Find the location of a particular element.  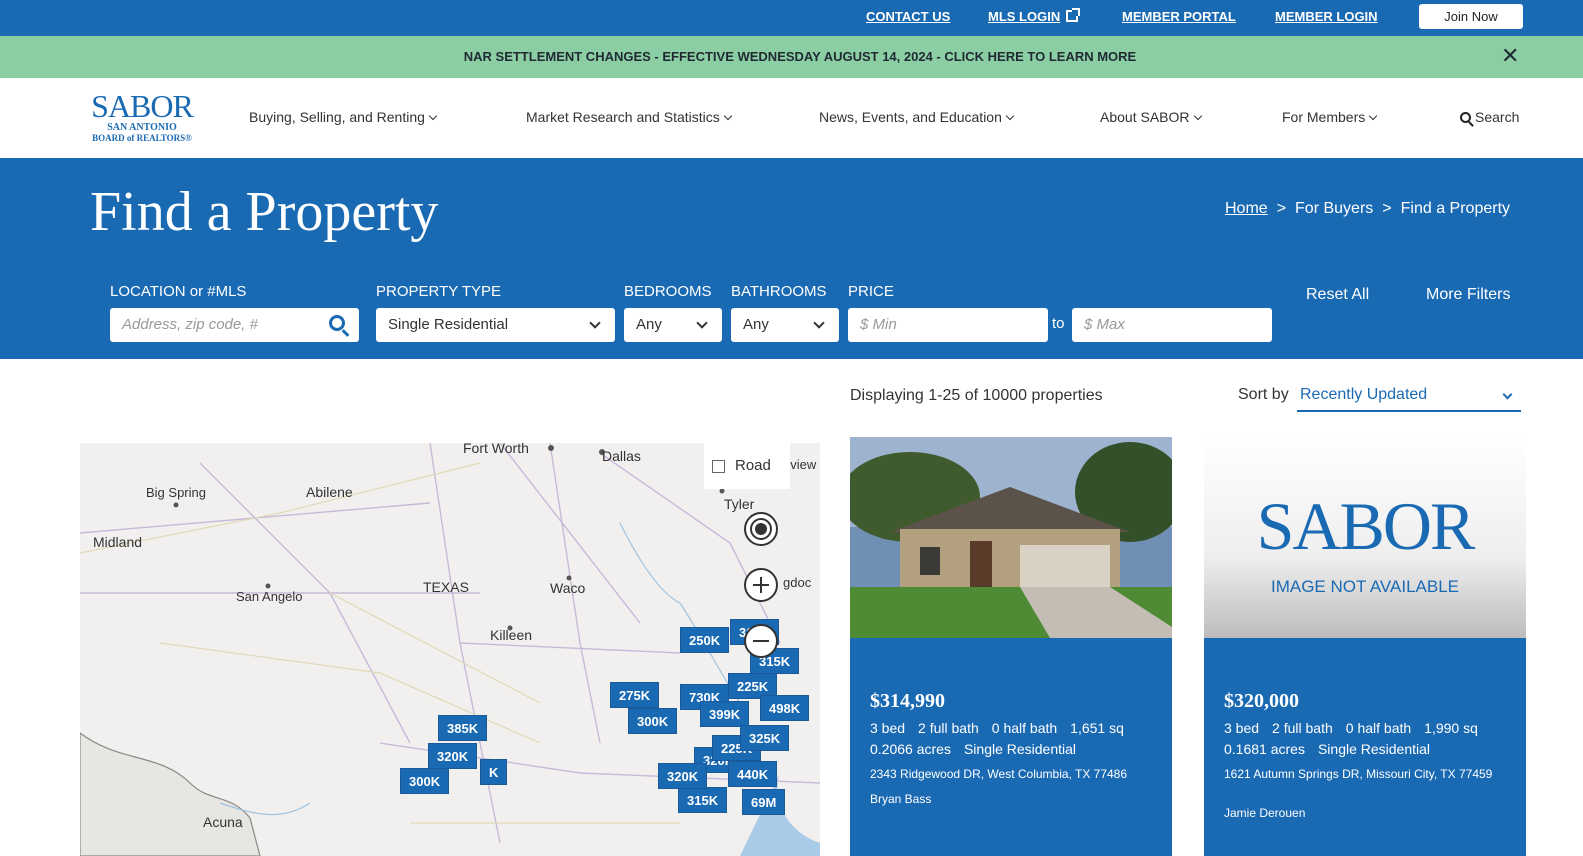

price-max-input: $ Max is located at coordinates (1172, 325).